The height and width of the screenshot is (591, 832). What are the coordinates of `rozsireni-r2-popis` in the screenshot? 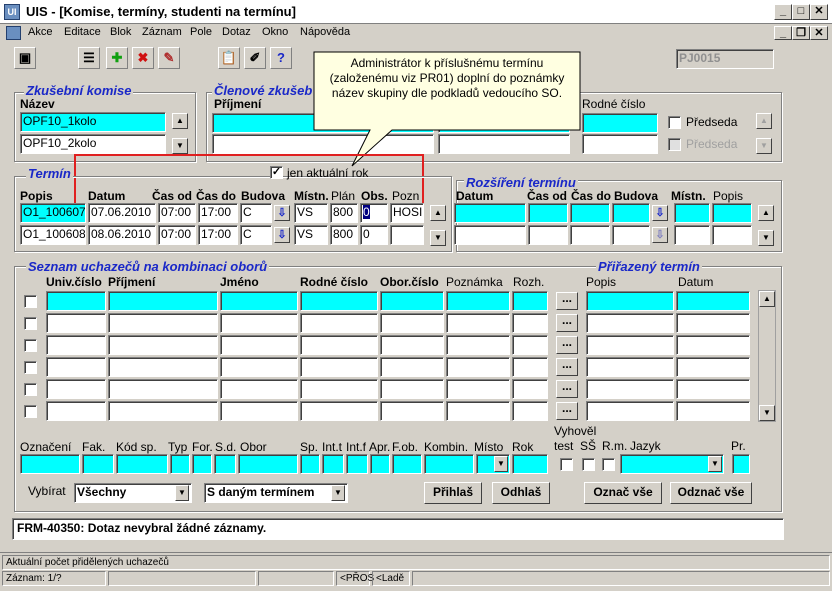 It's located at (732, 235).